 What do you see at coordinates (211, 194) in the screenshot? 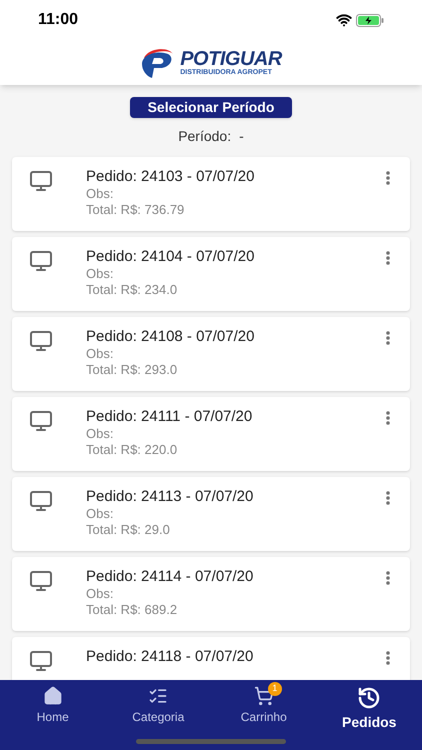
I see `order-card: Pedido: 24103 - 07/07/20 Obs: Total: R$: 736.79` at bounding box center [211, 194].